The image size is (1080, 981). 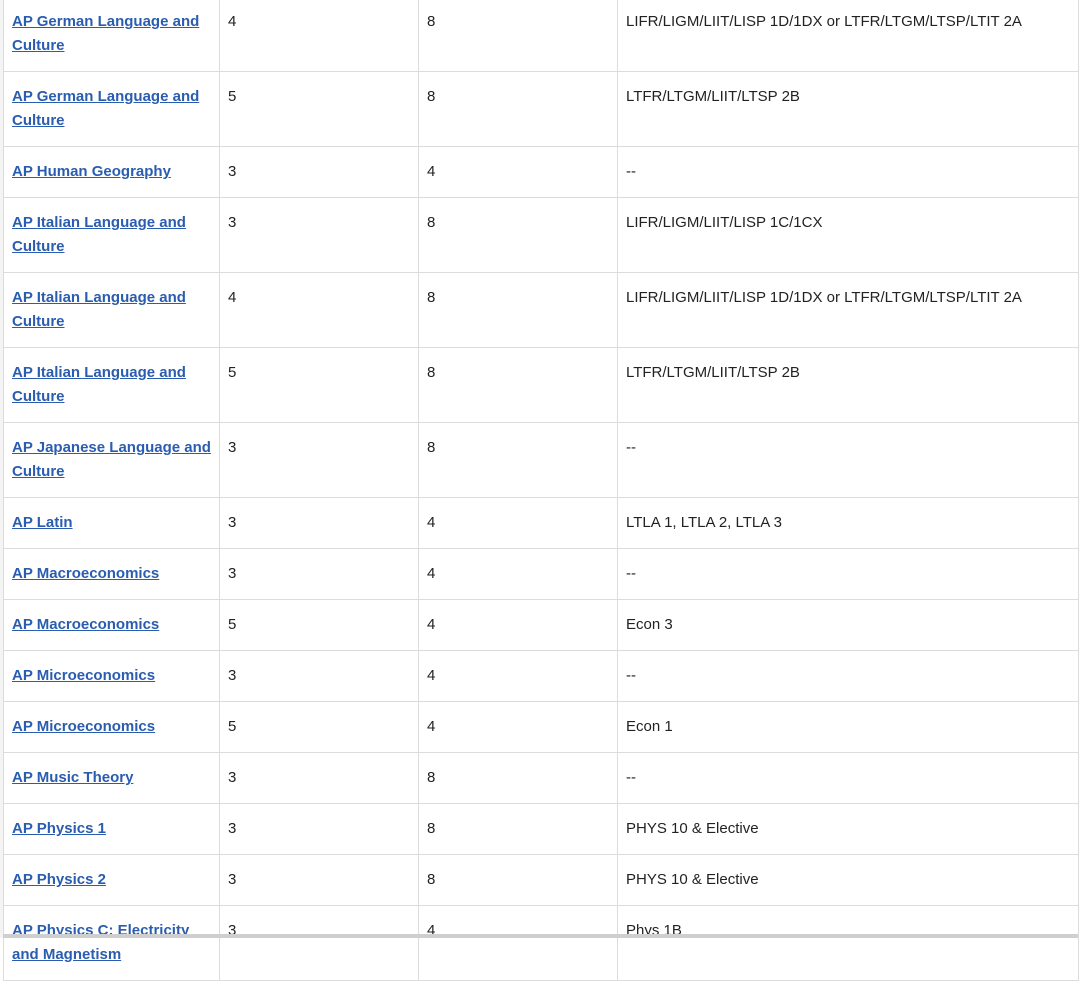 I want to click on exam-cell: AP Human Geography, so click(x=111, y=172).